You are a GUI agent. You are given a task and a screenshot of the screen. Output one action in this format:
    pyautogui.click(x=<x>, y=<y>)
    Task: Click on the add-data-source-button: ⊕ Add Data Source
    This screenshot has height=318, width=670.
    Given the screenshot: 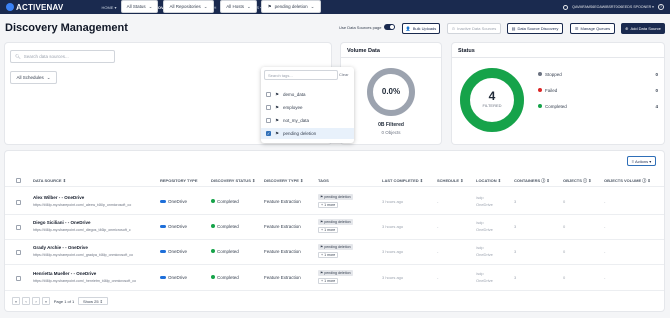 What is the action you would take?
    pyautogui.click(x=643, y=28)
    